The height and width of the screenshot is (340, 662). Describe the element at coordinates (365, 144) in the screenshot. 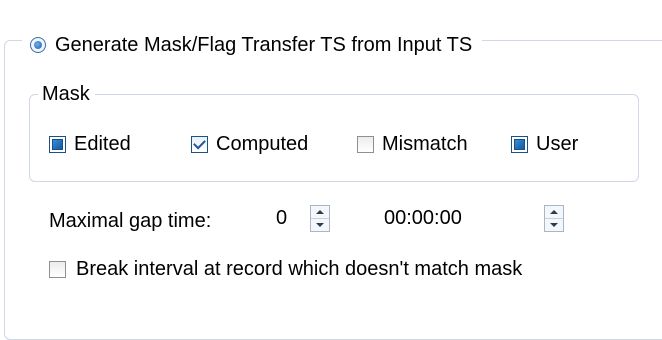

I see `mismatch-checkbox` at that location.